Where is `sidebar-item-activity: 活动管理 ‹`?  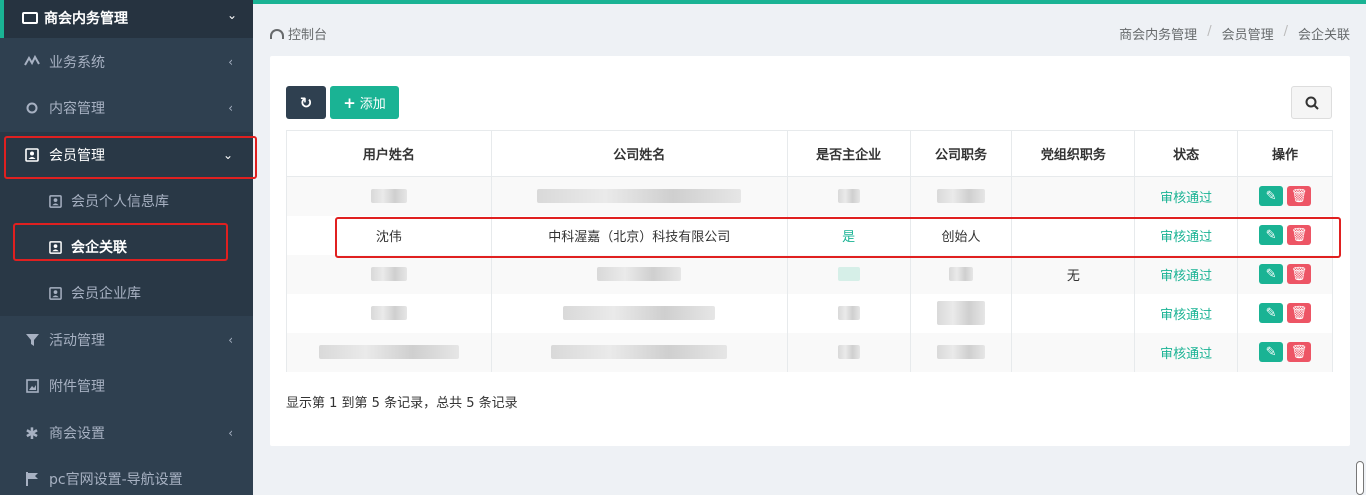 sidebar-item-activity: 活动管理 ‹ is located at coordinates (126, 340).